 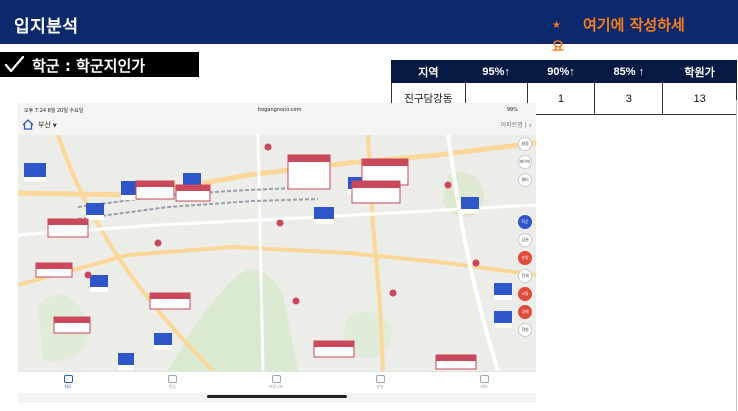 I want to click on nav-item-community: 커뮤니티, so click(x=276, y=382).